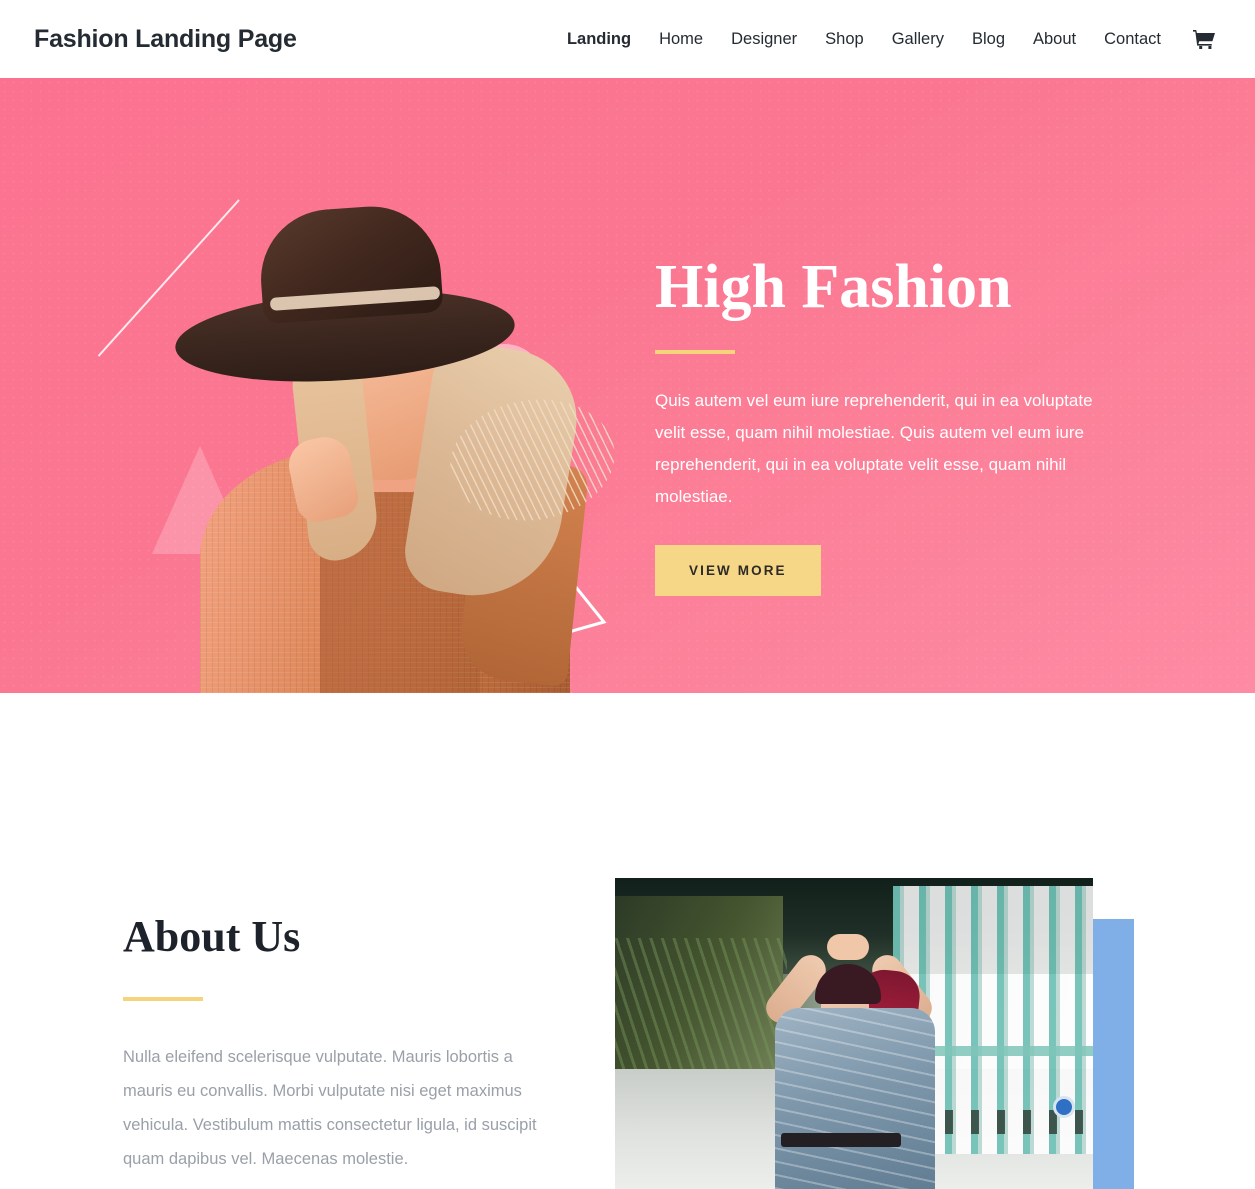 The width and height of the screenshot is (1255, 1189). What do you see at coordinates (599, 39) in the screenshot?
I see `nav-item-landing: Landing` at bounding box center [599, 39].